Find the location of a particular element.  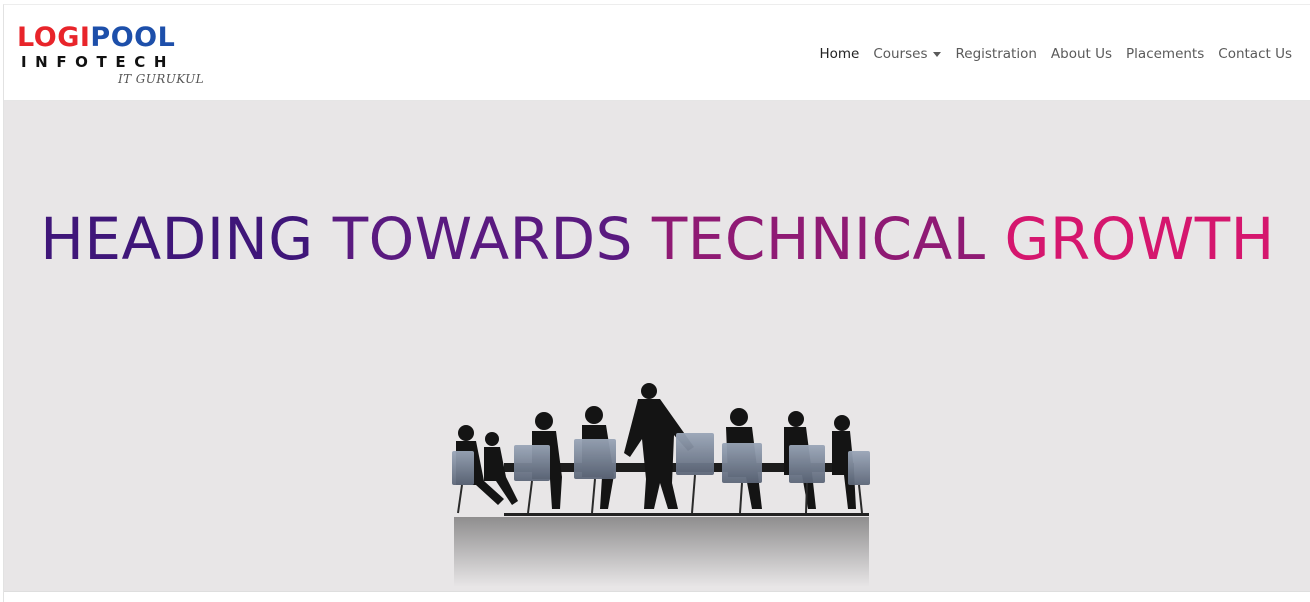

nav-contact-us: Contact Us is located at coordinates (1255, 54).